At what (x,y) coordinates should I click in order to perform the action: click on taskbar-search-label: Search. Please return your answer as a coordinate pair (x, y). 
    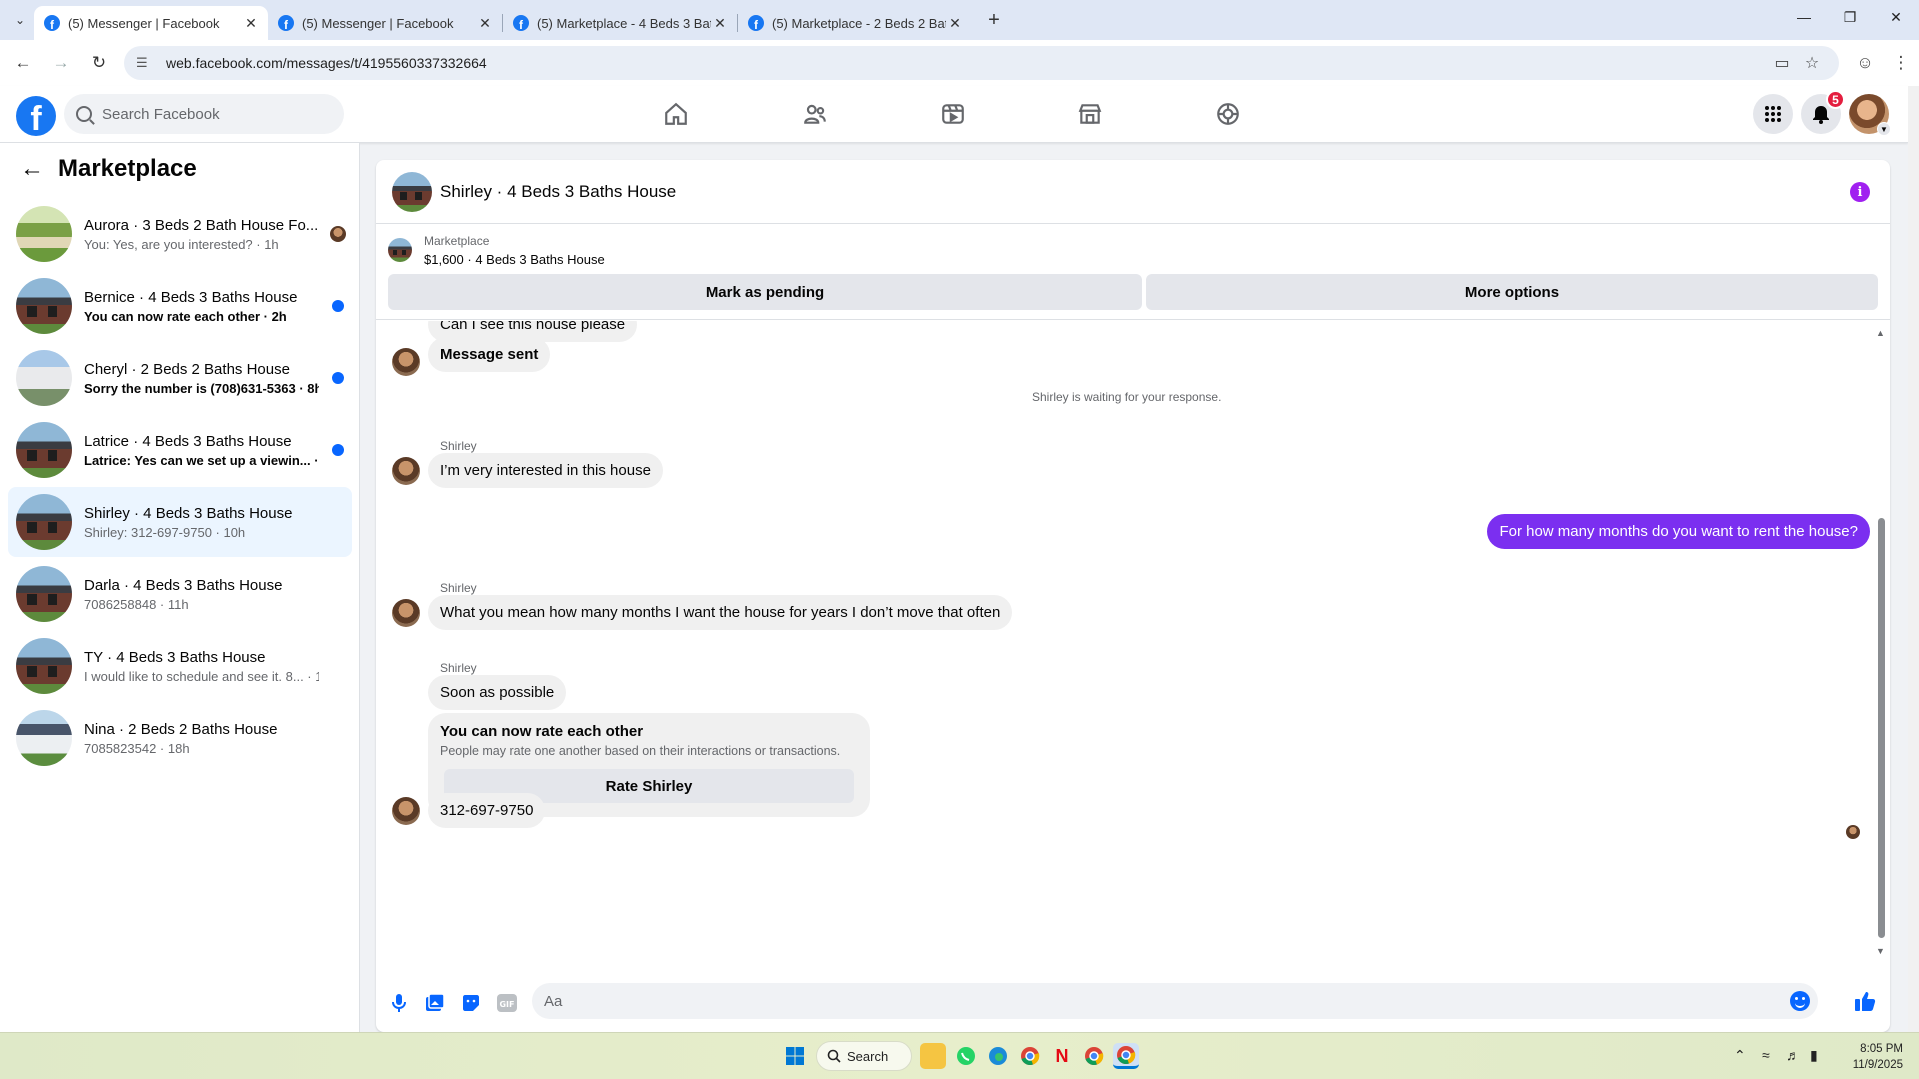
    Looking at the image, I should click on (868, 1056).